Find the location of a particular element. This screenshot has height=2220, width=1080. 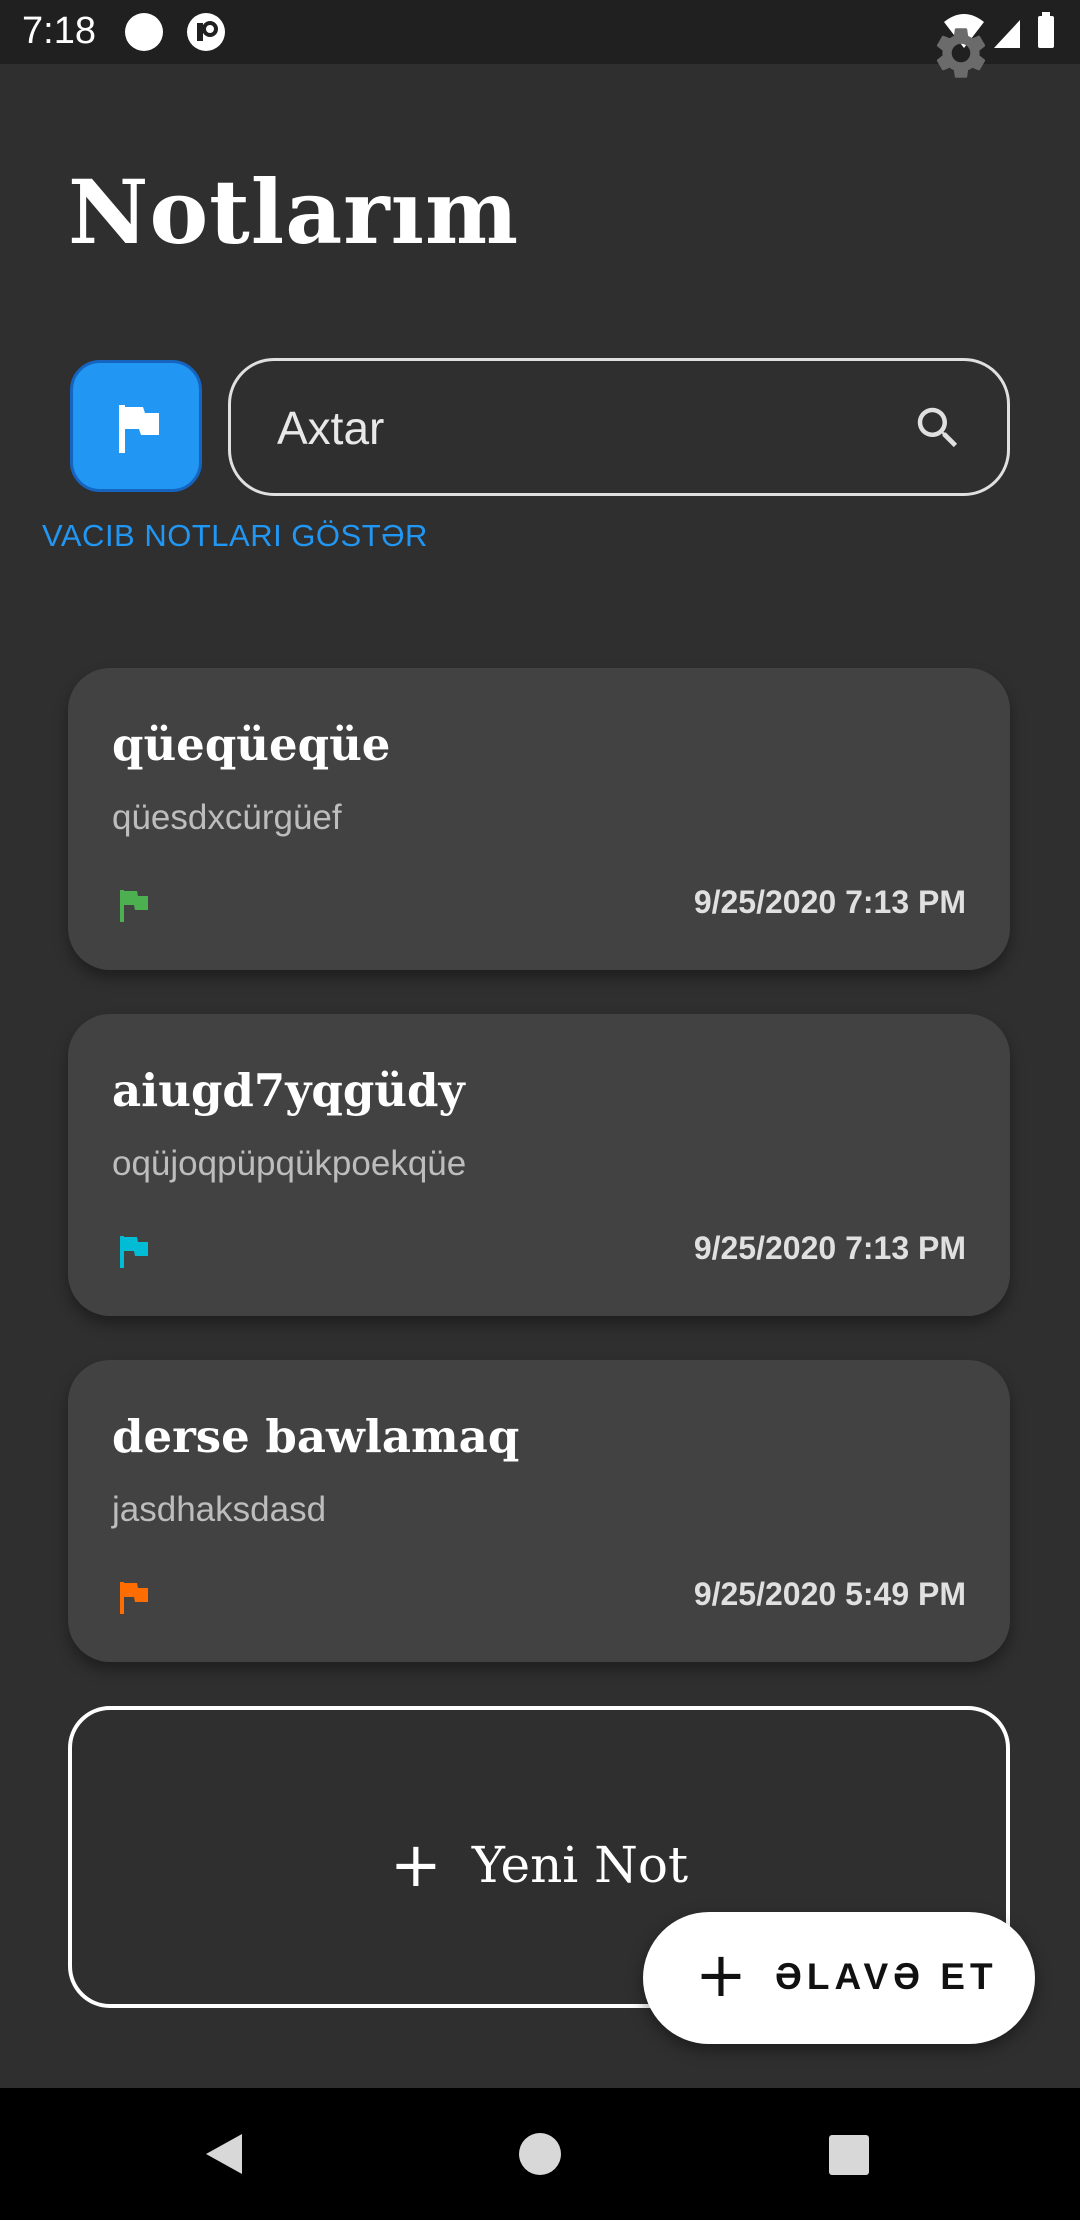

note-body: qüesdxcürgüef is located at coordinates (227, 817).